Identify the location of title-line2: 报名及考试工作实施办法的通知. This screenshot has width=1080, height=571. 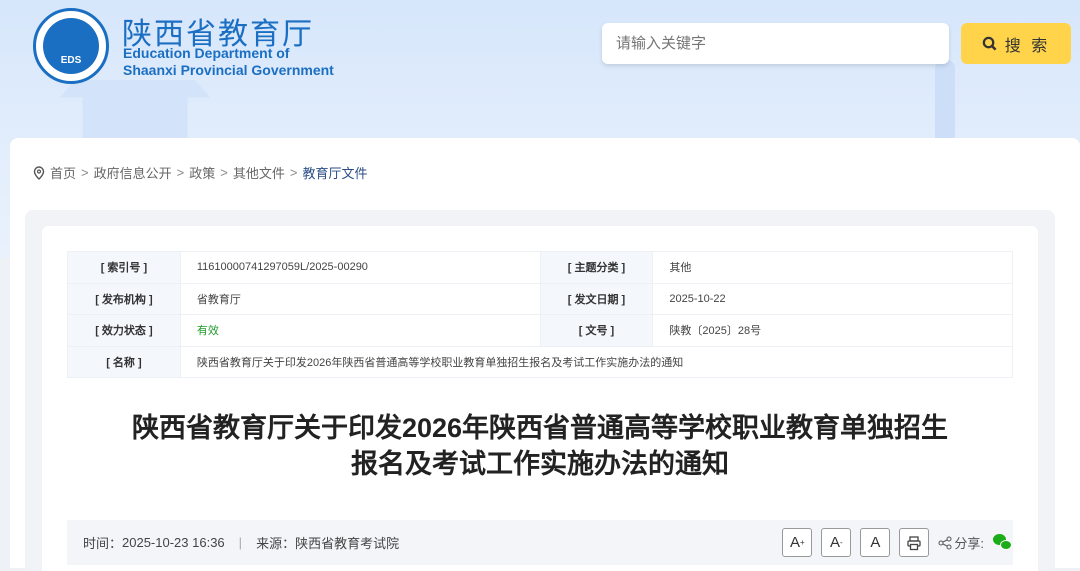
(540, 464).